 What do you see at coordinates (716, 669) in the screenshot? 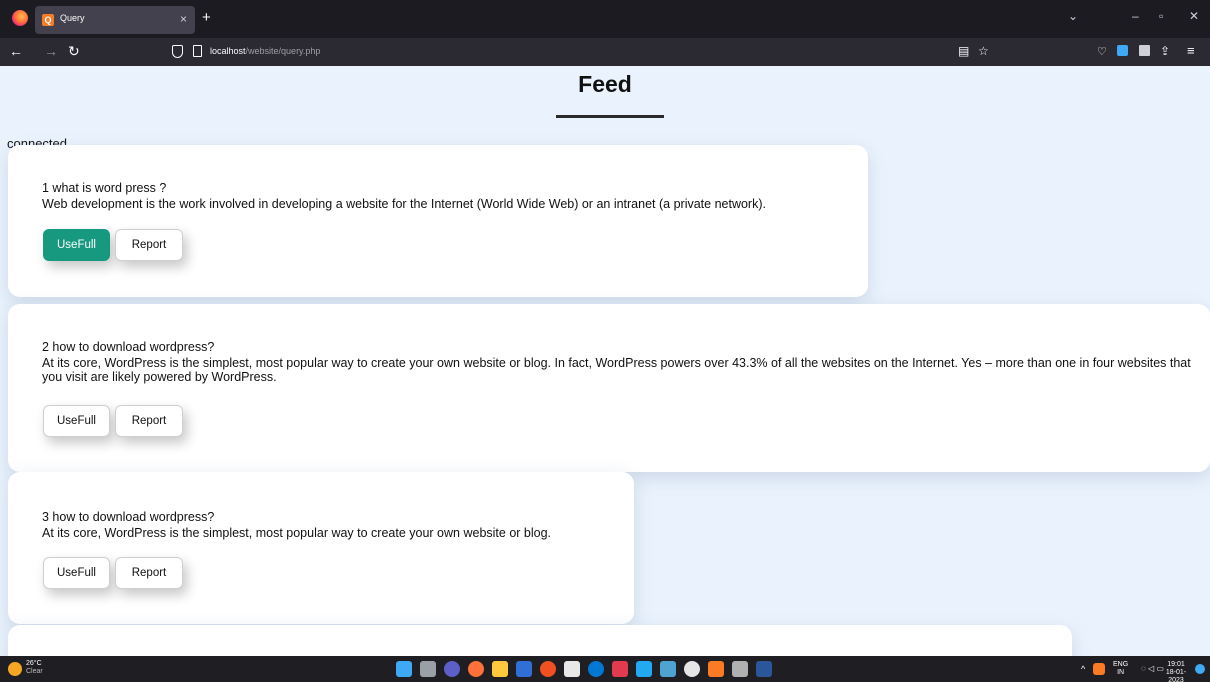
I see `xampp-icon` at bounding box center [716, 669].